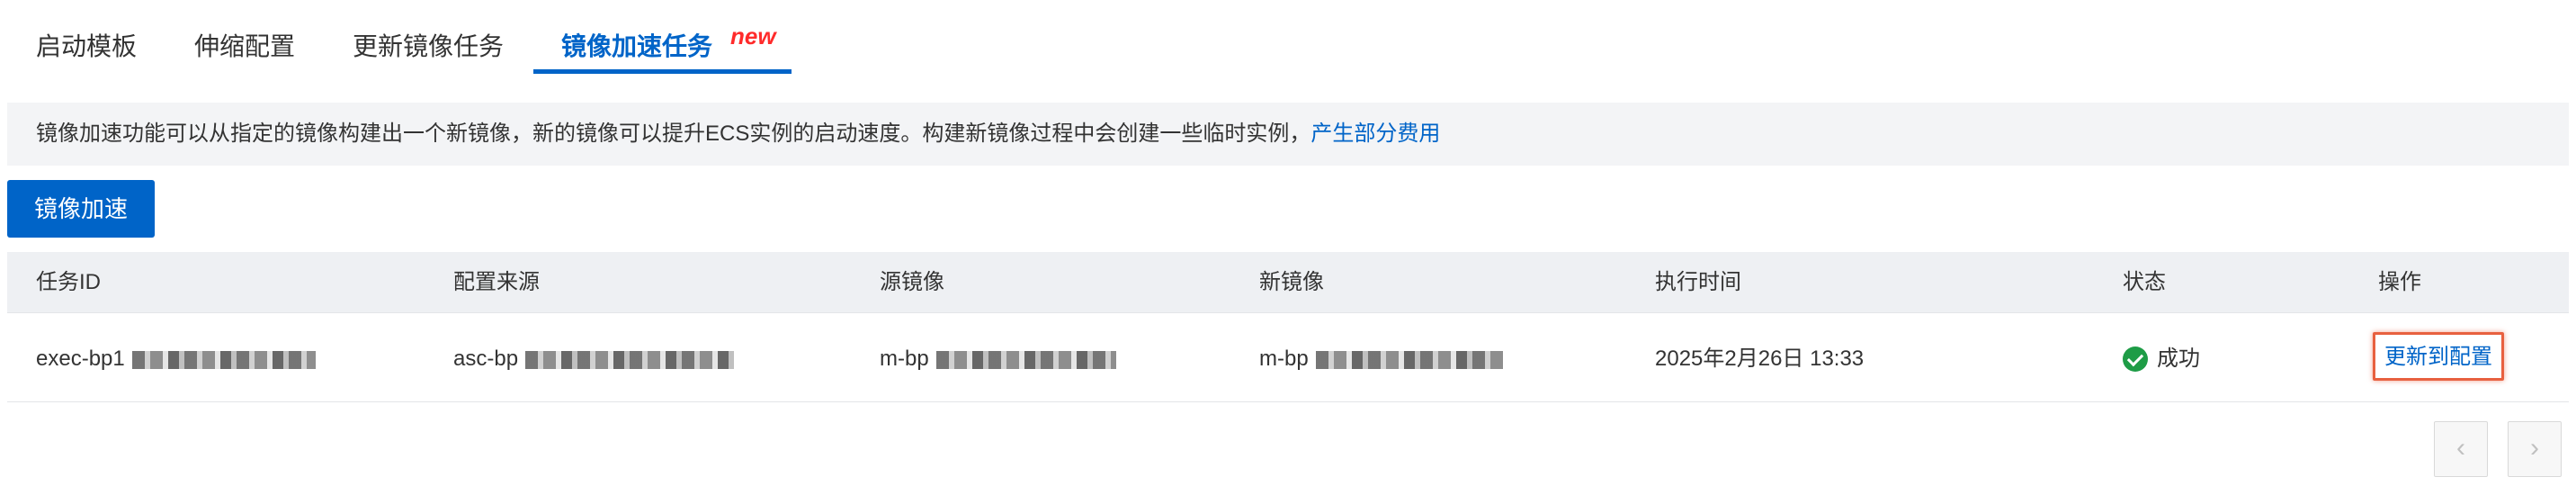 The image size is (2576, 486). Describe the element at coordinates (2144, 282) in the screenshot. I see `column-header-status: 状态` at that location.